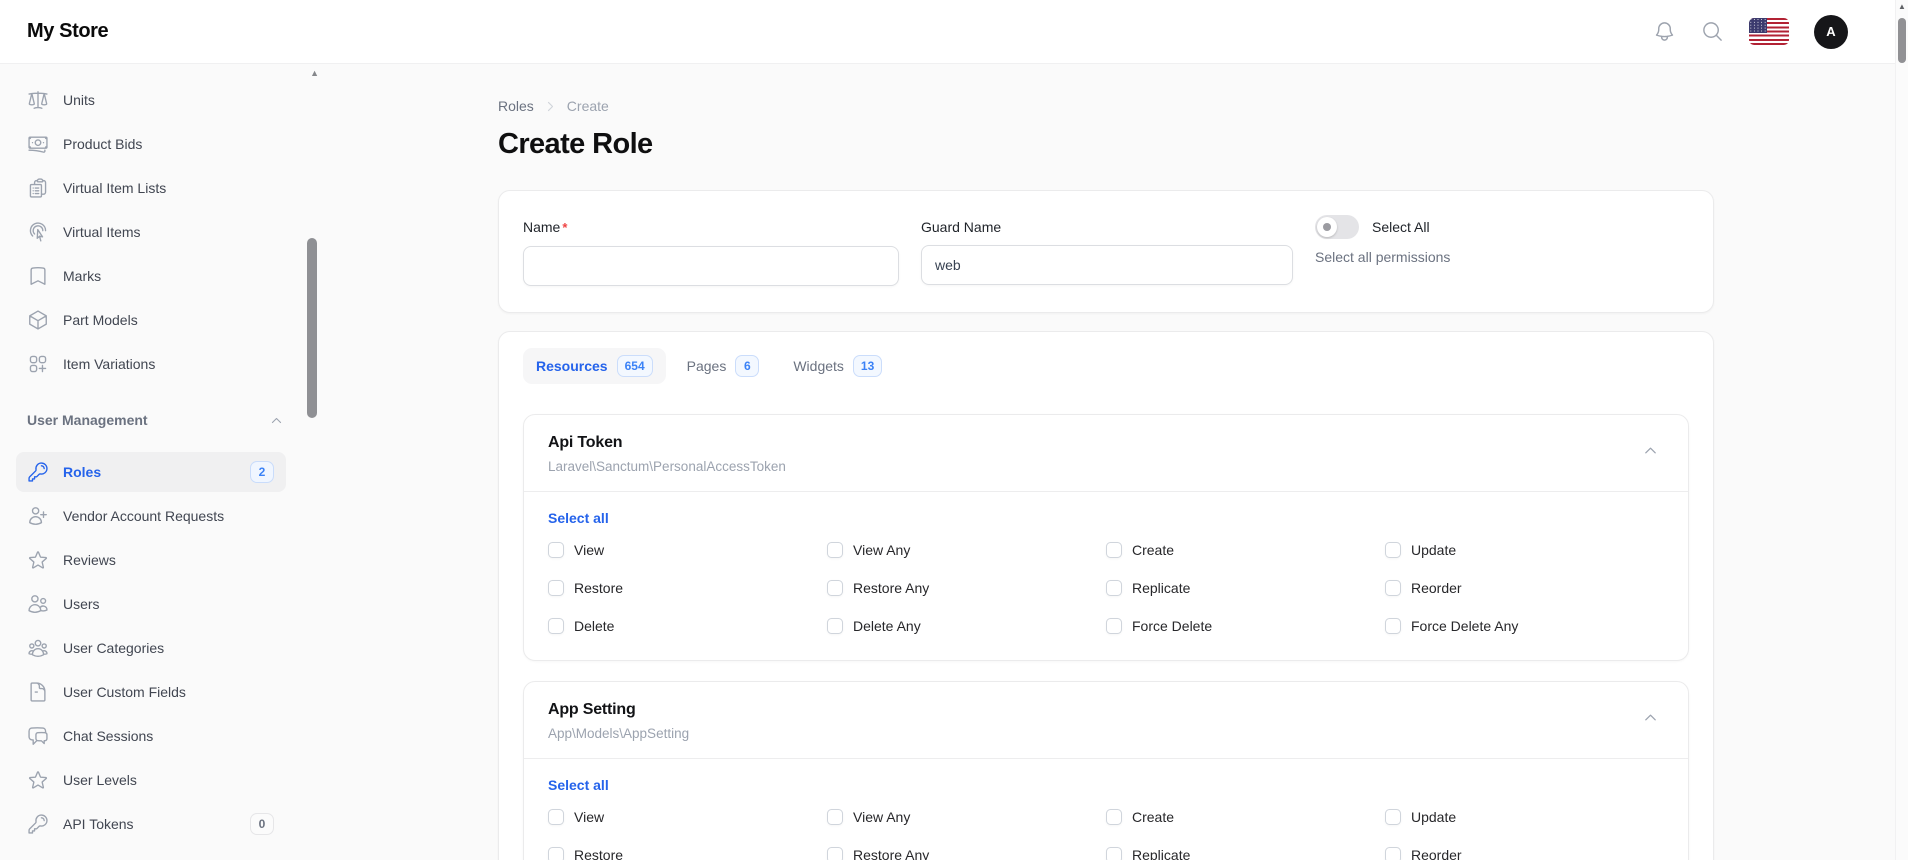  I want to click on sidebar-item-virtual-item-lists: Virtual Item Lists, so click(151, 188).